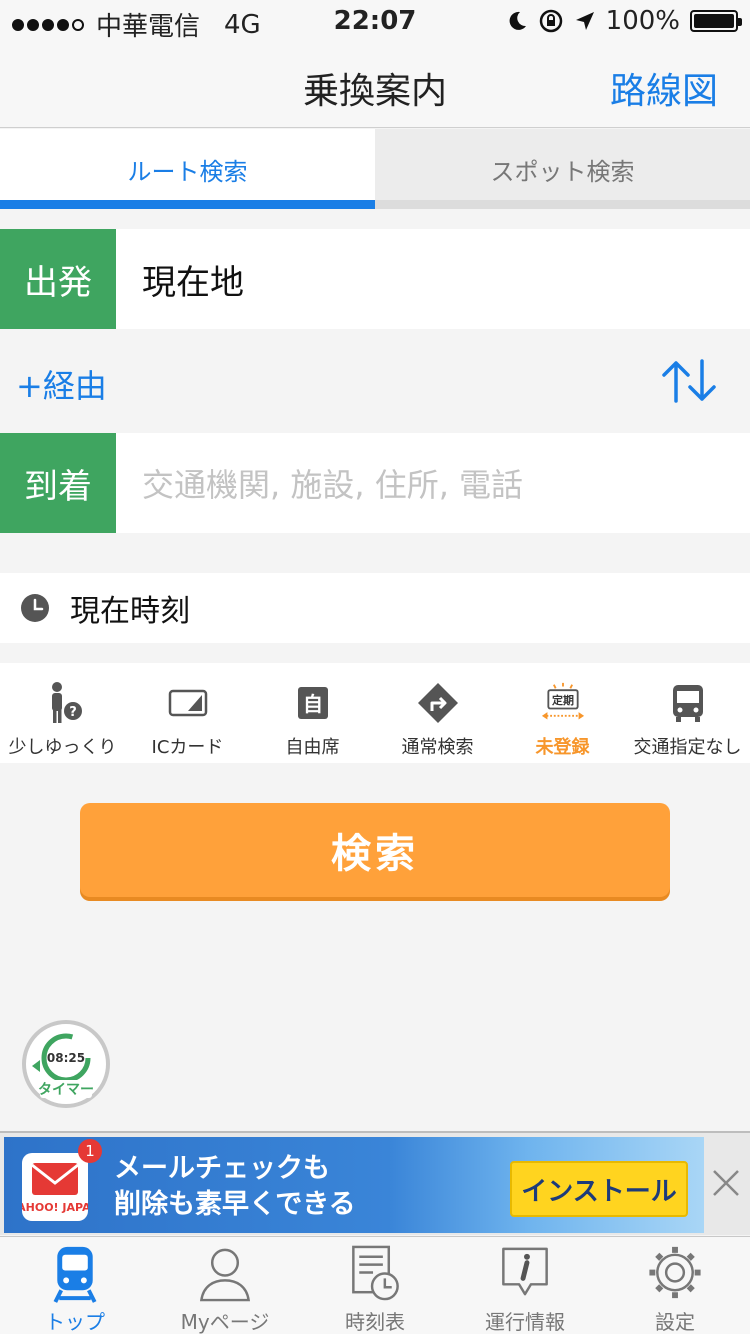 This screenshot has width=750, height=1334. I want to click on route-diamond-icon, so click(437, 703).